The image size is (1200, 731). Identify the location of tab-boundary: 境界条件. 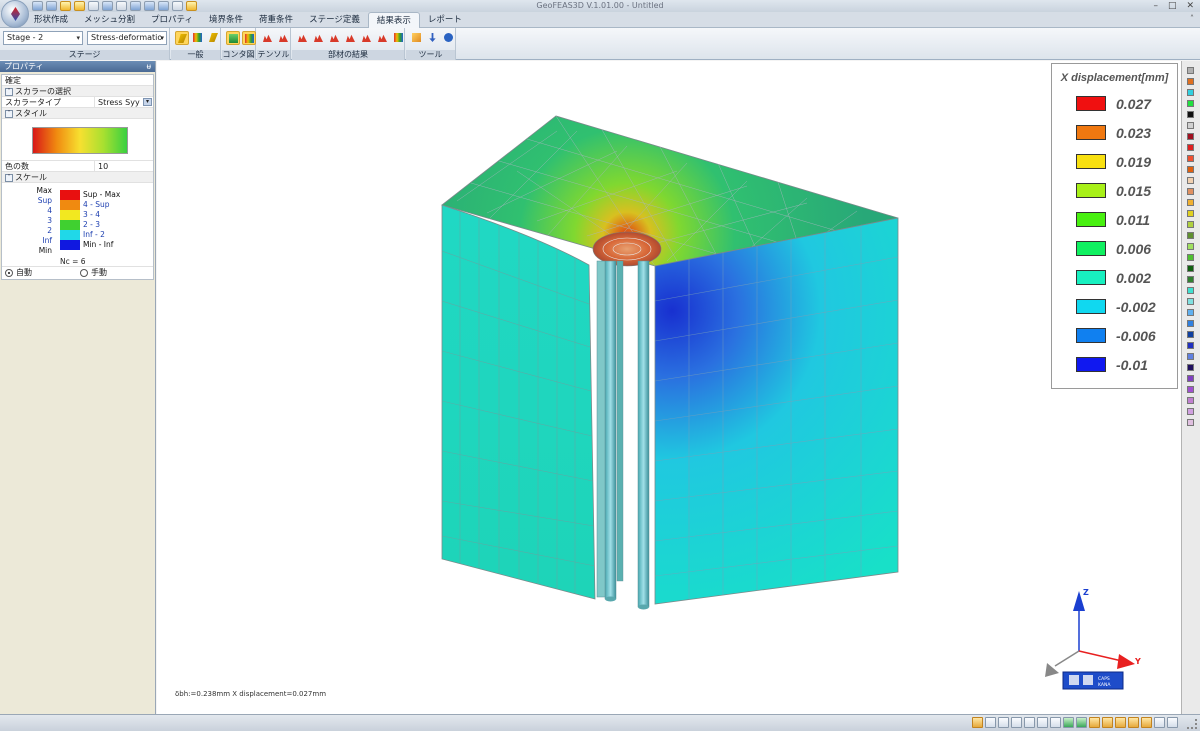
(226, 20).